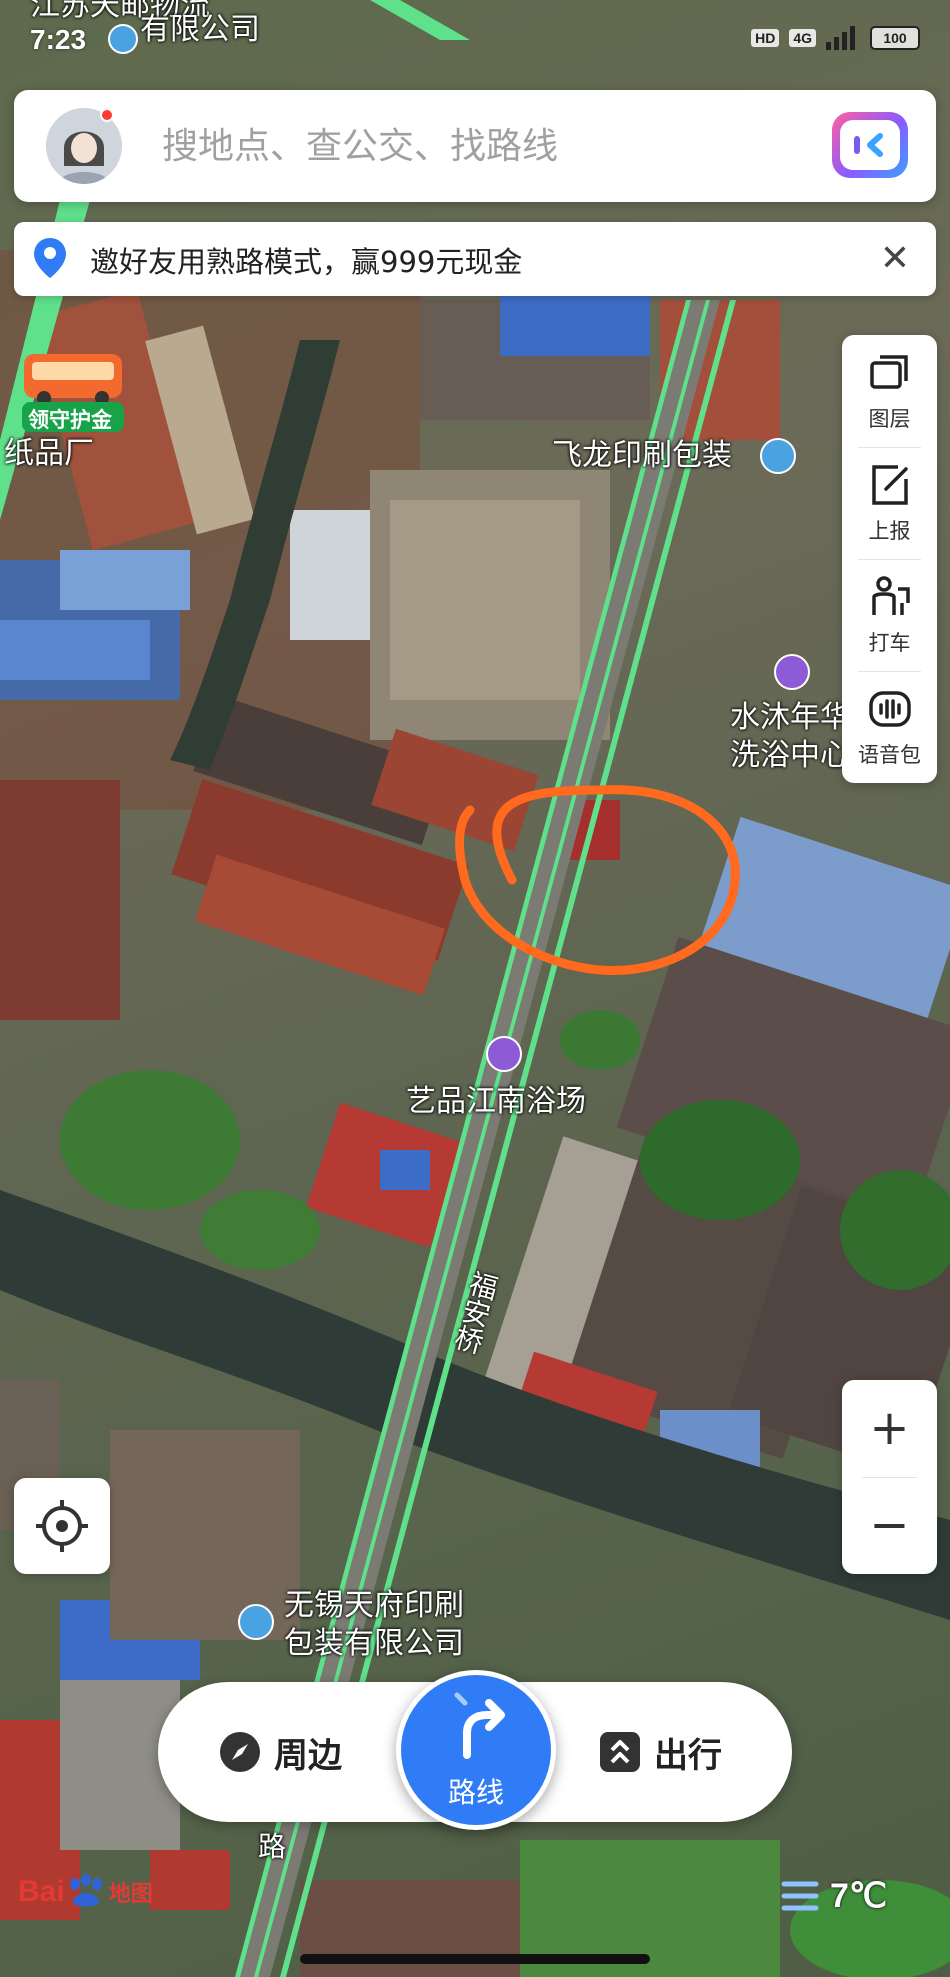  Describe the element at coordinates (272, 1846) in the screenshot. I see `map-label-road-bottom: 路` at that location.